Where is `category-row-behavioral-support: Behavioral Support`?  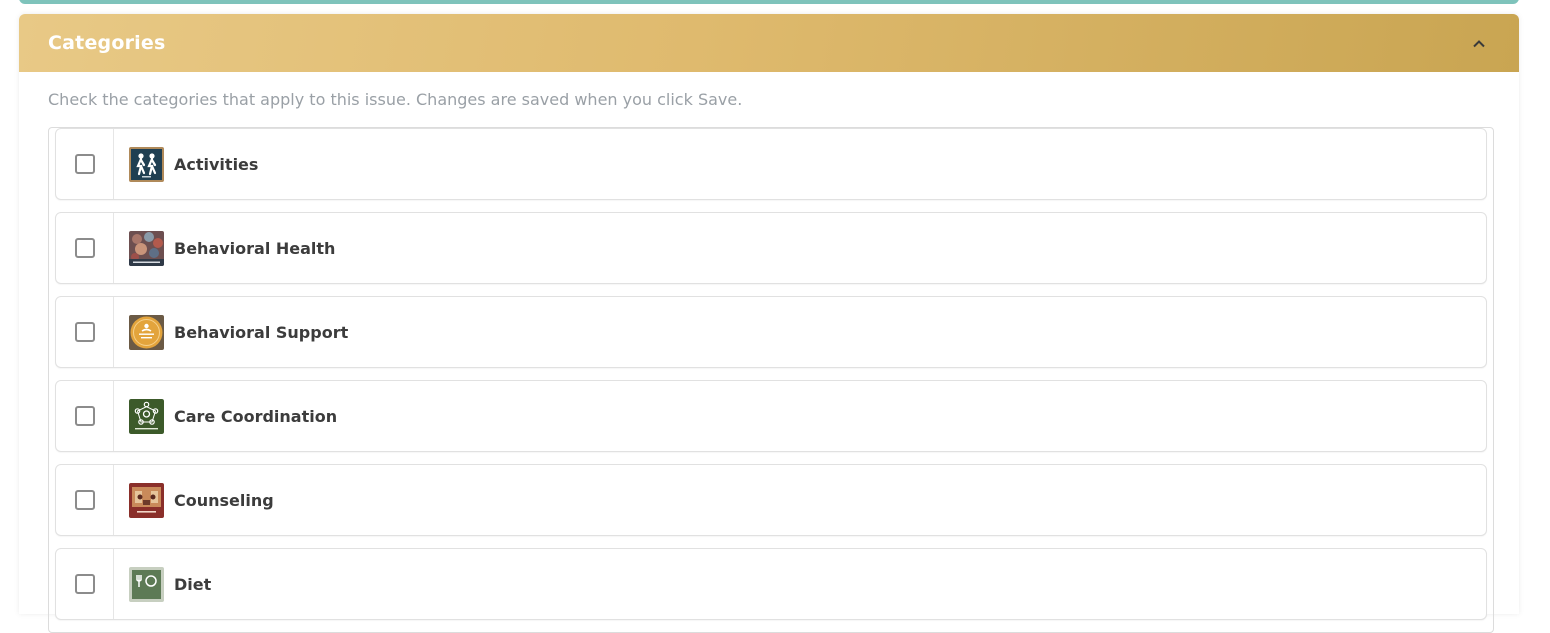 category-row-behavioral-support: Behavioral Support is located at coordinates (771, 332).